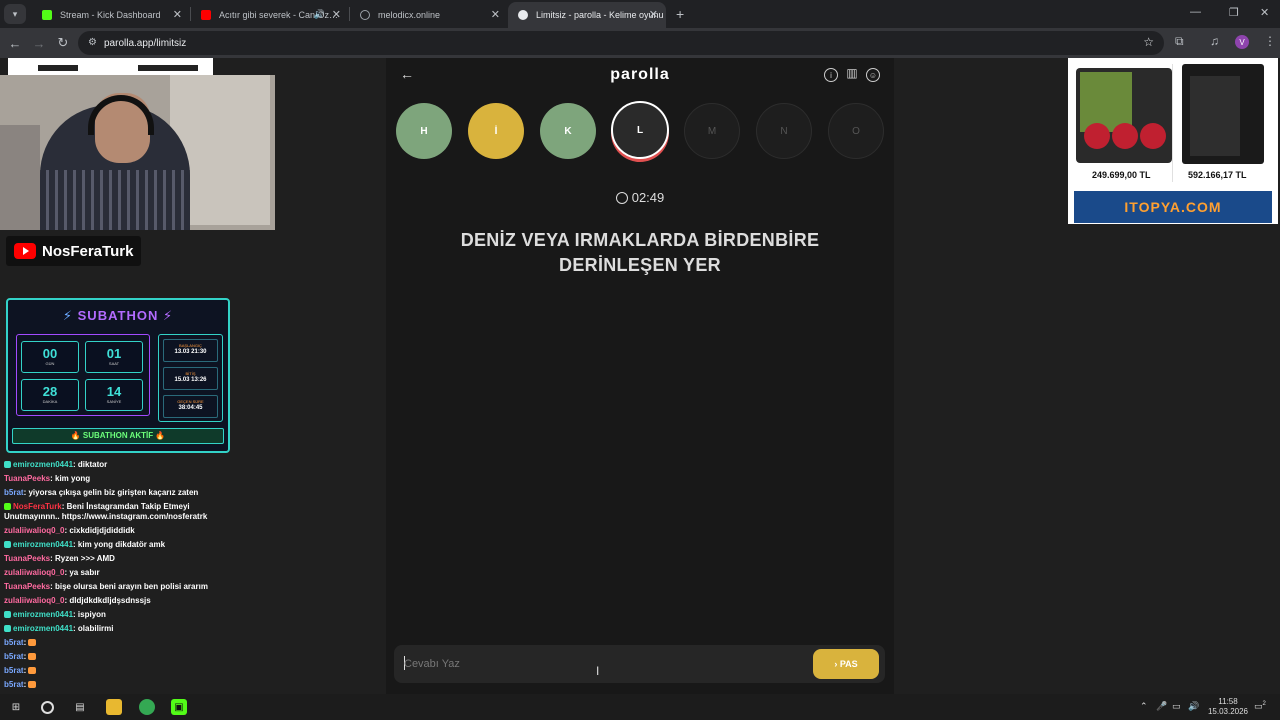  What do you see at coordinates (1270, 41) in the screenshot?
I see `menu-dots-icon: ⋮` at bounding box center [1270, 41].